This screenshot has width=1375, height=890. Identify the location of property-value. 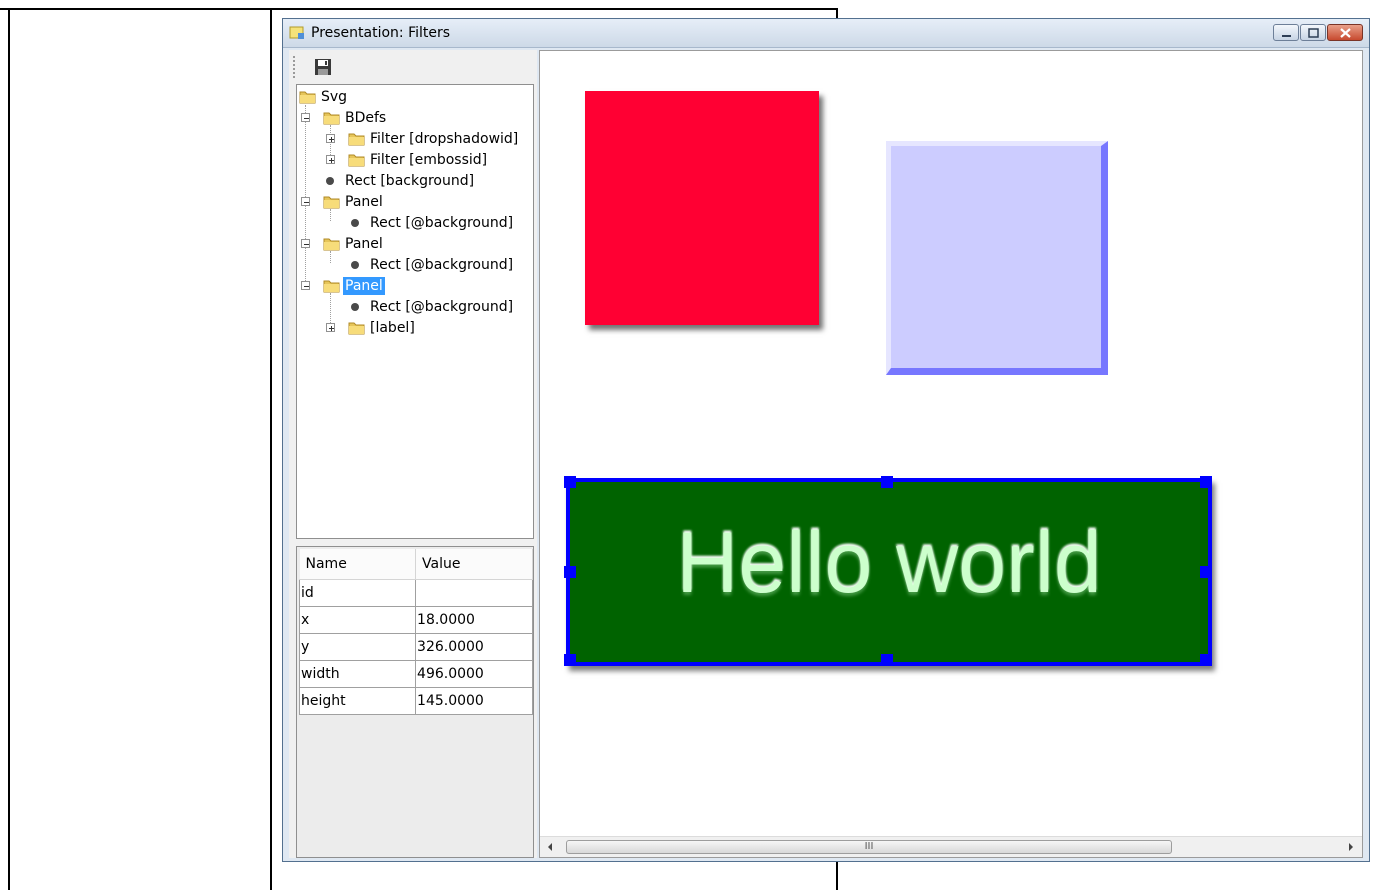
(474, 593).